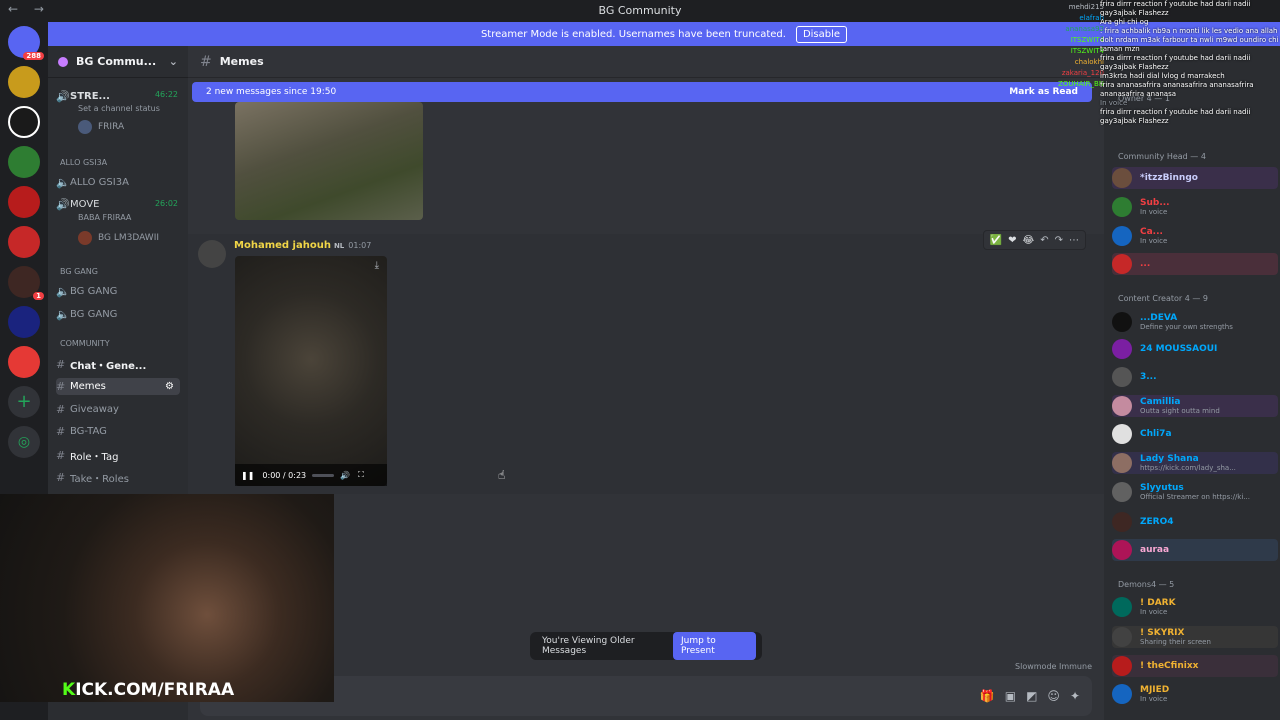  What do you see at coordinates (101, 127) in the screenshot?
I see `voice-user: FRIRA` at bounding box center [101, 127].